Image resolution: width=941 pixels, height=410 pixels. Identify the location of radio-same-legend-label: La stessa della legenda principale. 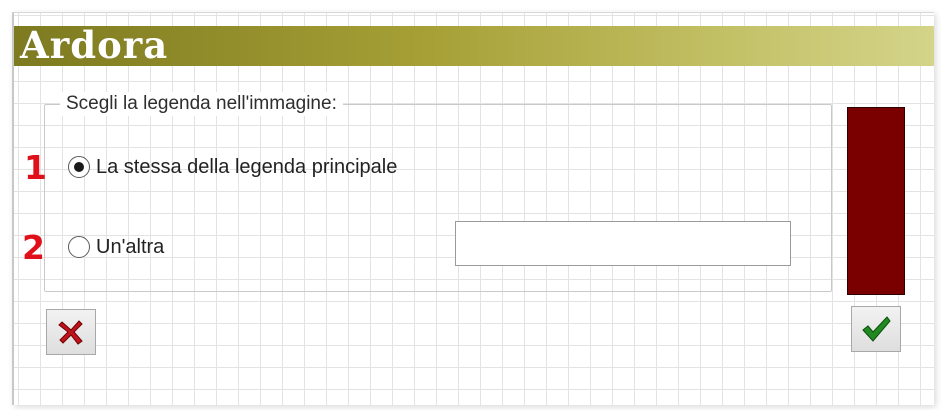
(246, 167).